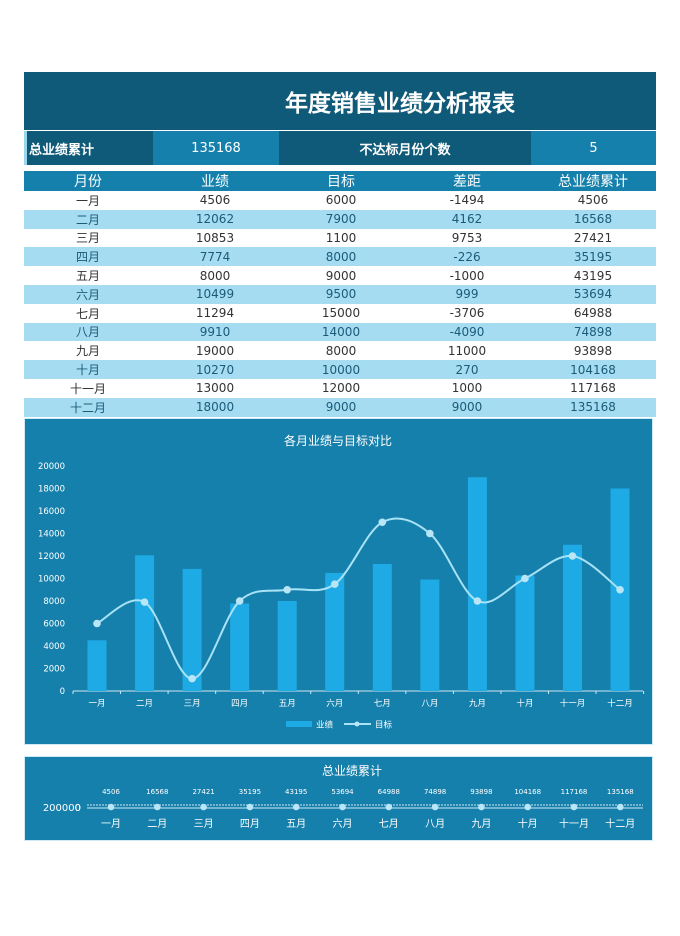 The height and width of the screenshot is (936, 680). Describe the element at coordinates (88, 238) in the screenshot. I see `cell-month: 三月` at that location.